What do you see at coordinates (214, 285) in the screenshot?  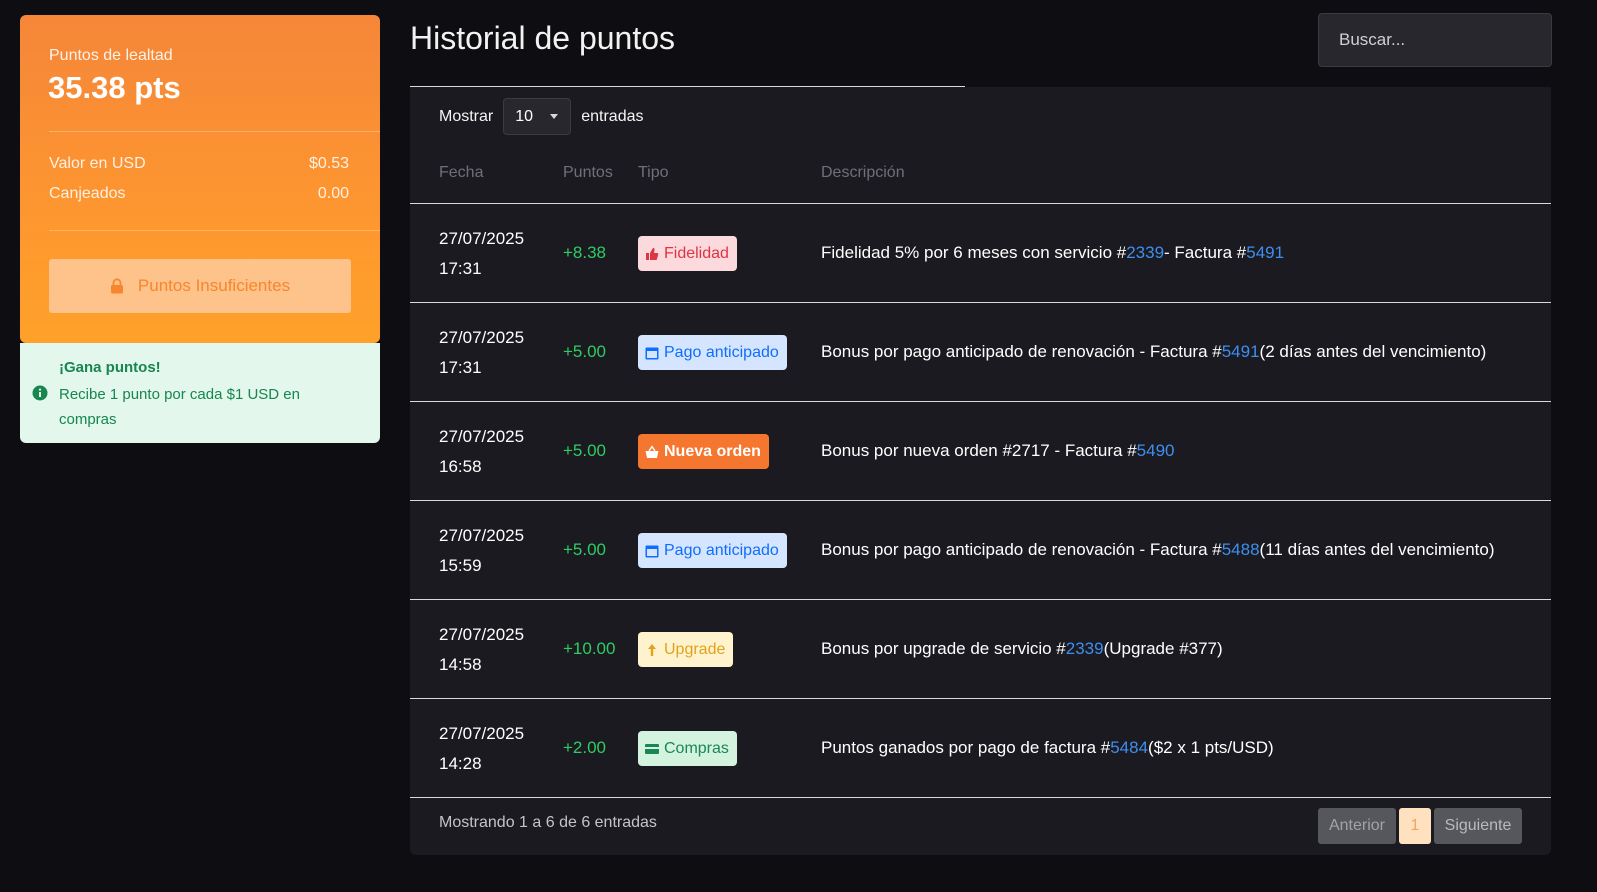 I see `redeem-button-label: Puntos Insuficientes` at bounding box center [214, 285].